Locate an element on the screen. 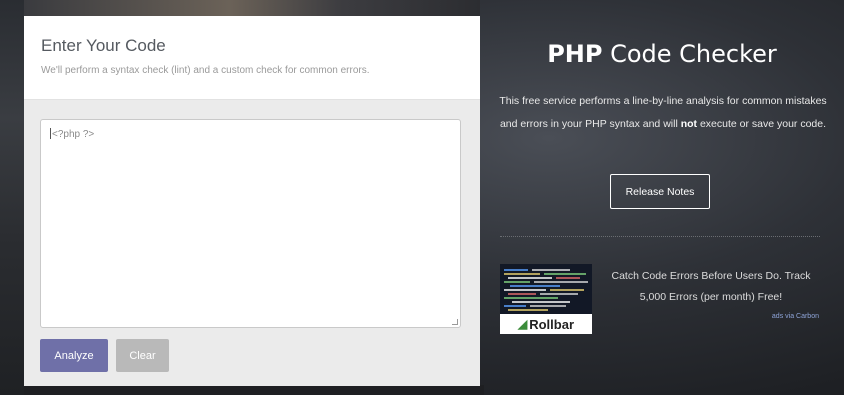  page-title: PHP Code Checker is located at coordinates (662, 54).